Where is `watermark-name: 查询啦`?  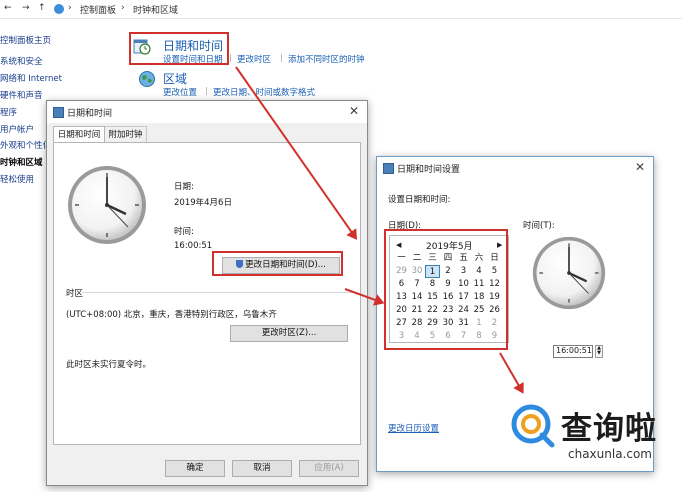
watermark-name: 查询啦 is located at coordinates (609, 429).